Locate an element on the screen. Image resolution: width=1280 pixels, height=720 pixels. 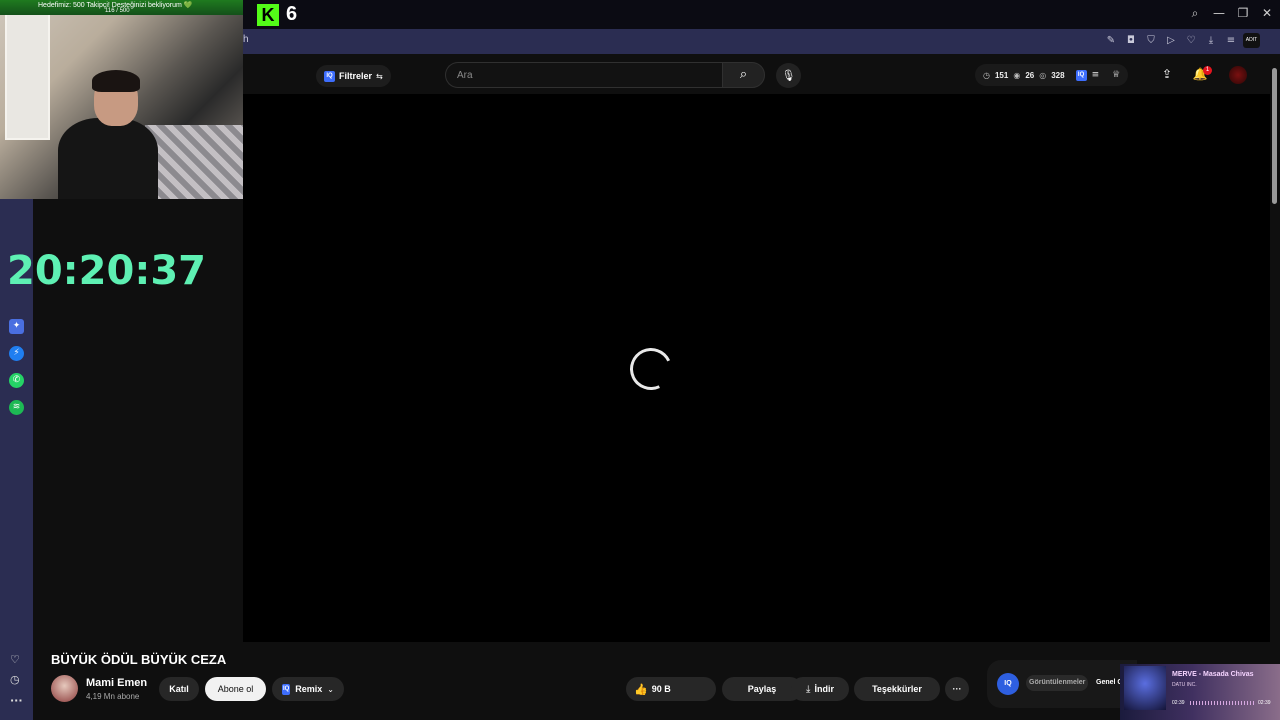
webcam-window-background is located at coordinates (27, 75).